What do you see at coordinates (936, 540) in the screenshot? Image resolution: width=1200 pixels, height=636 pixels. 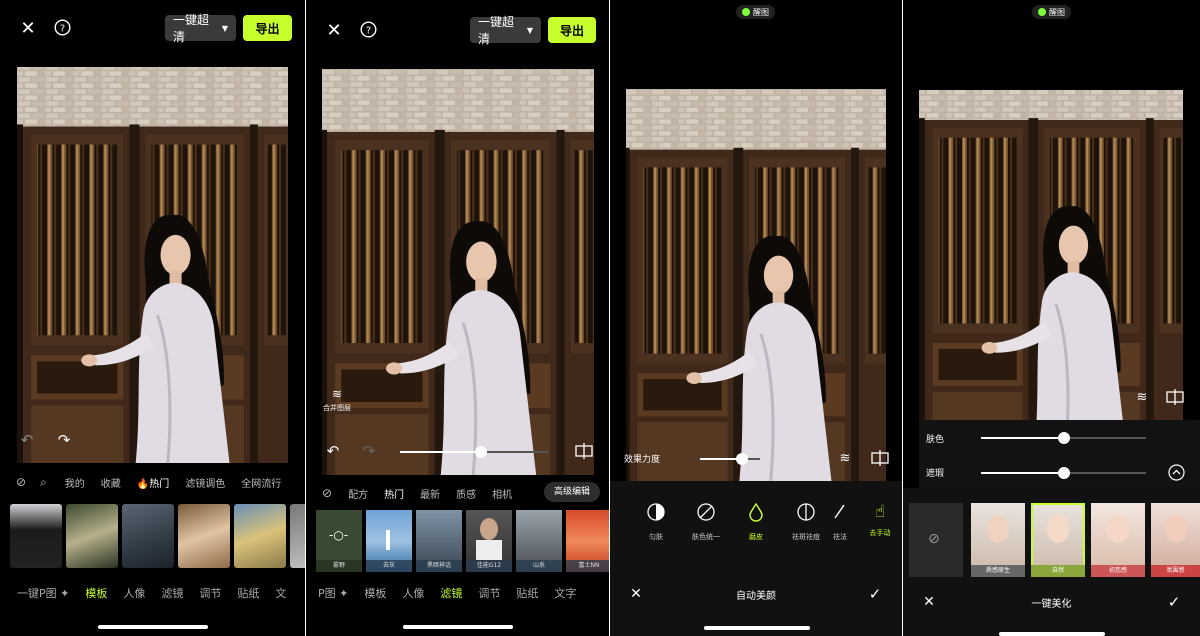 I see `preset-none: ⊘` at bounding box center [936, 540].